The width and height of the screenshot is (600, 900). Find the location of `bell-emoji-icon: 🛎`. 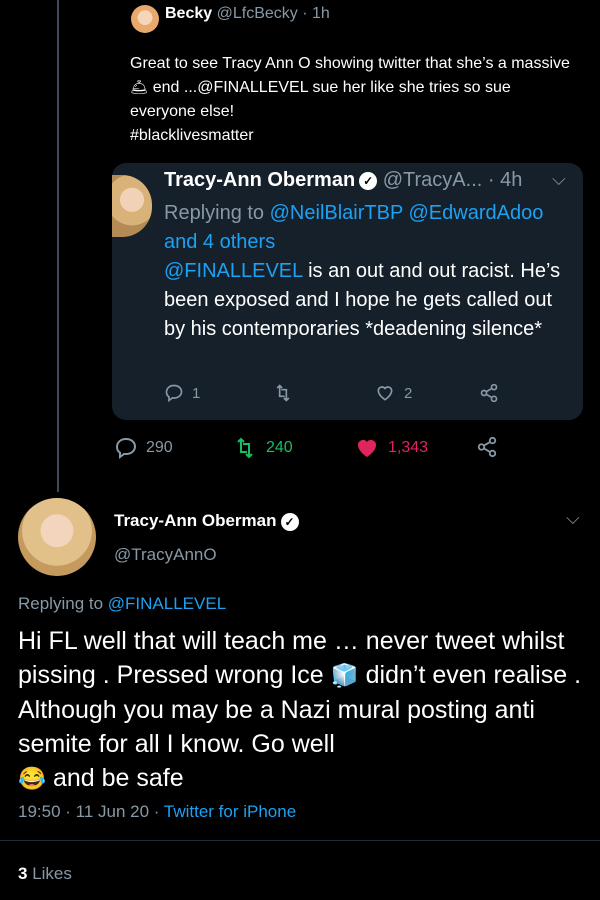

bell-emoji-icon: 🛎 is located at coordinates (139, 88).